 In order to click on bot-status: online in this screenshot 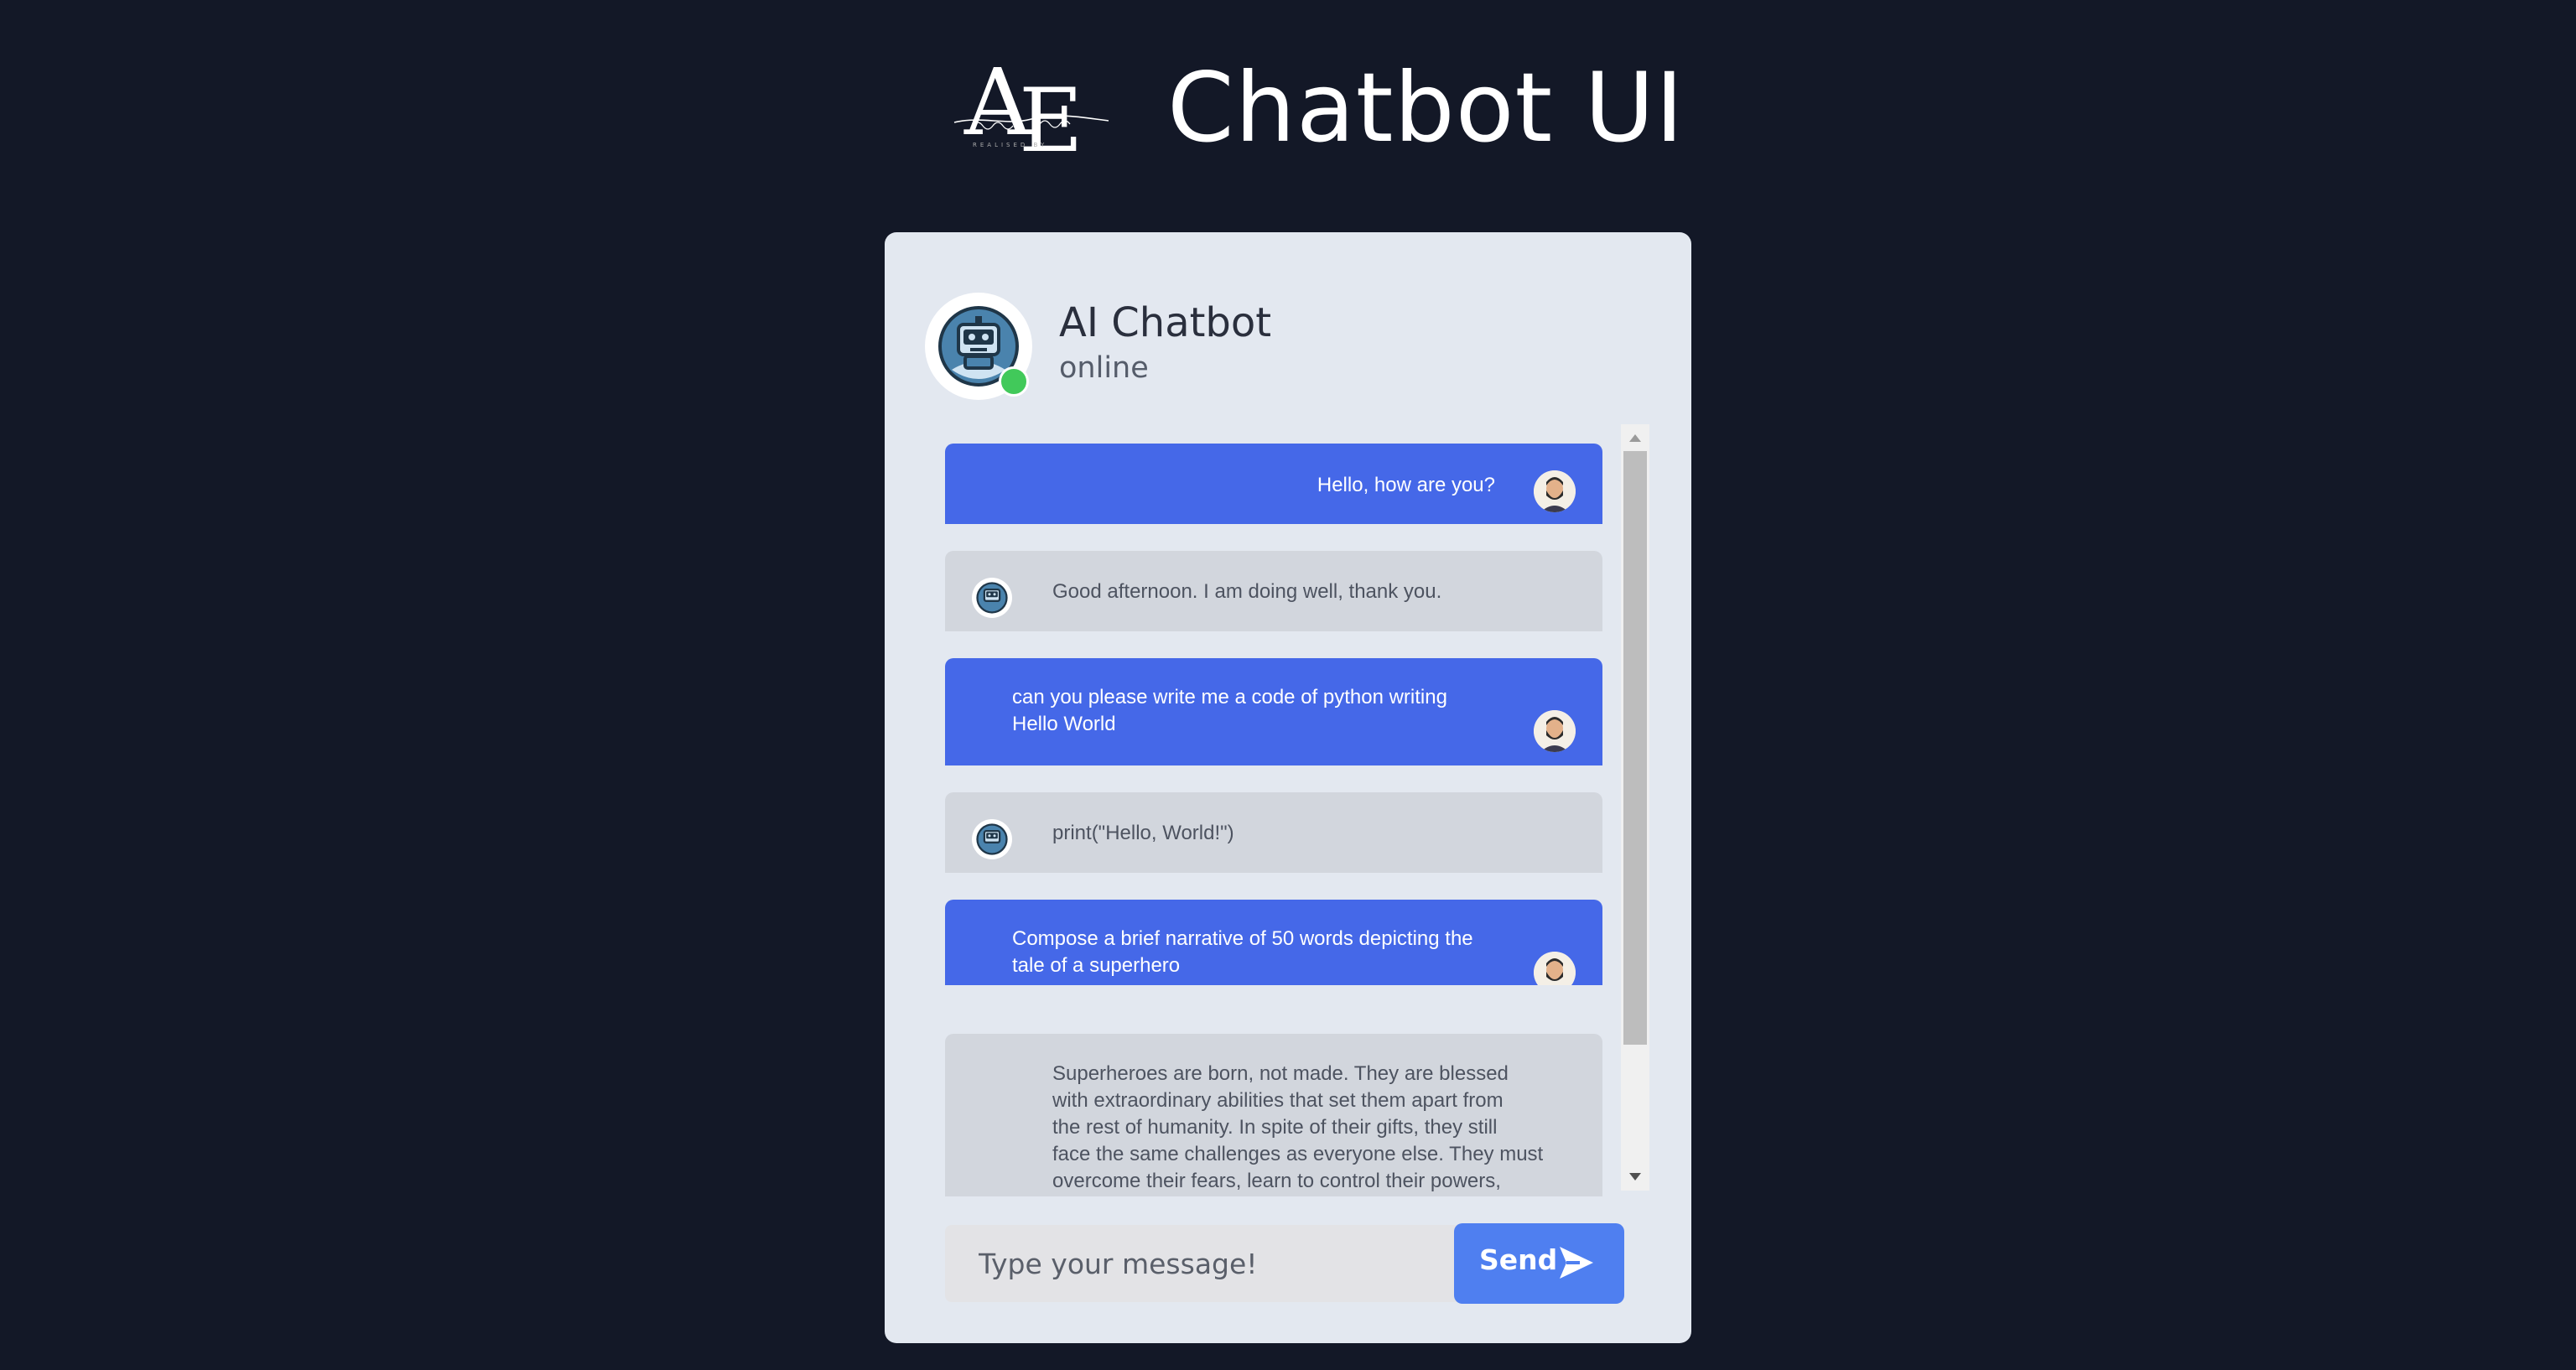, I will do `click(1104, 368)`.